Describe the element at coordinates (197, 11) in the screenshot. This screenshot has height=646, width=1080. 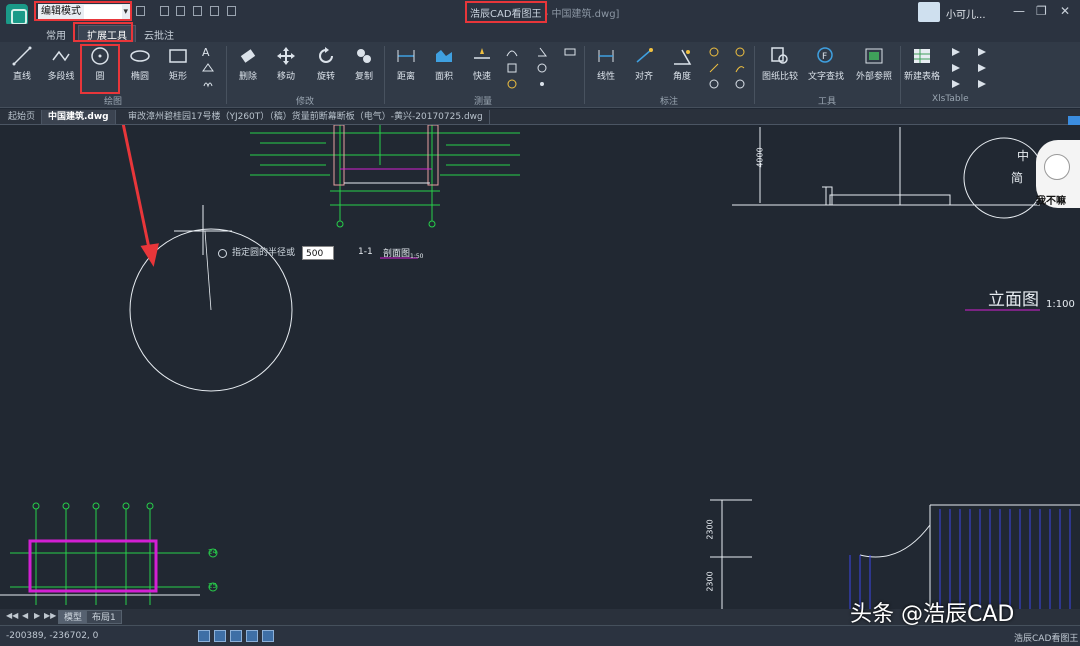
I see `mail-icon` at that location.